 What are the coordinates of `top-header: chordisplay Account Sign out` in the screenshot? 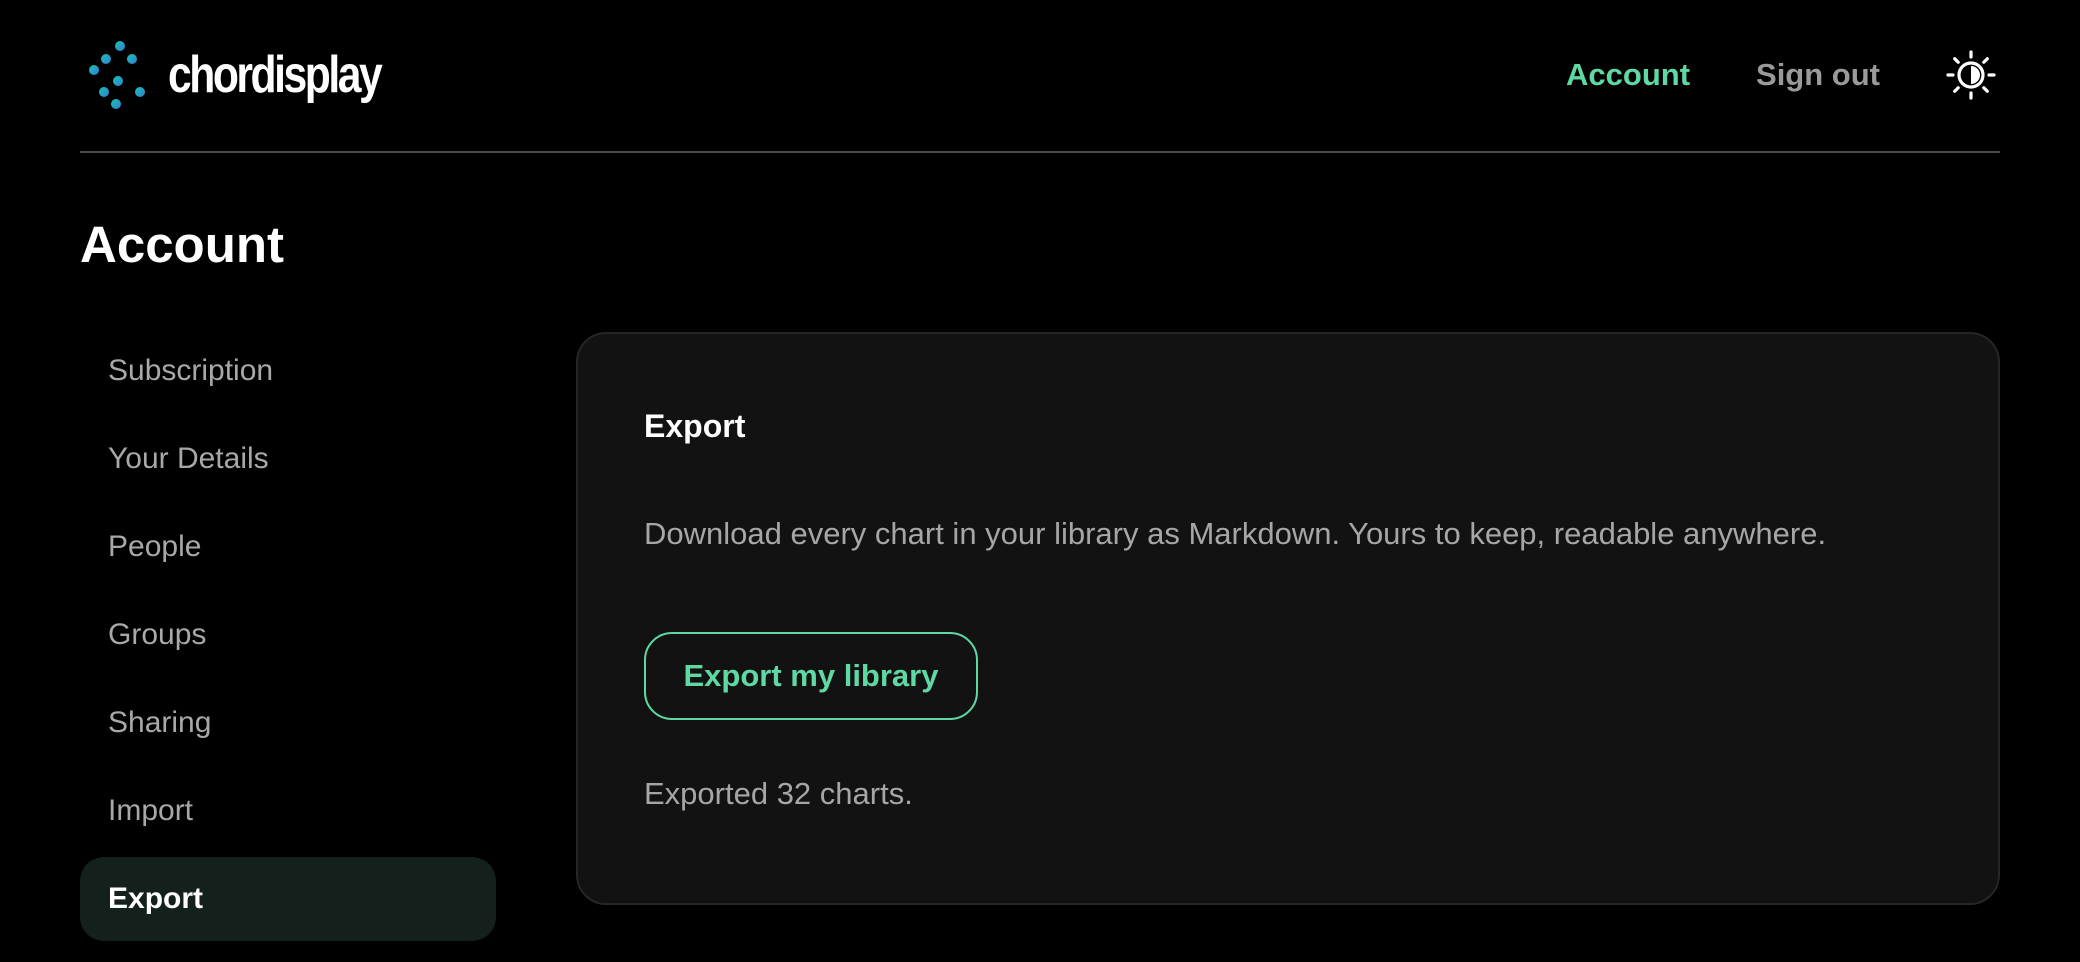 It's located at (1040, 76).